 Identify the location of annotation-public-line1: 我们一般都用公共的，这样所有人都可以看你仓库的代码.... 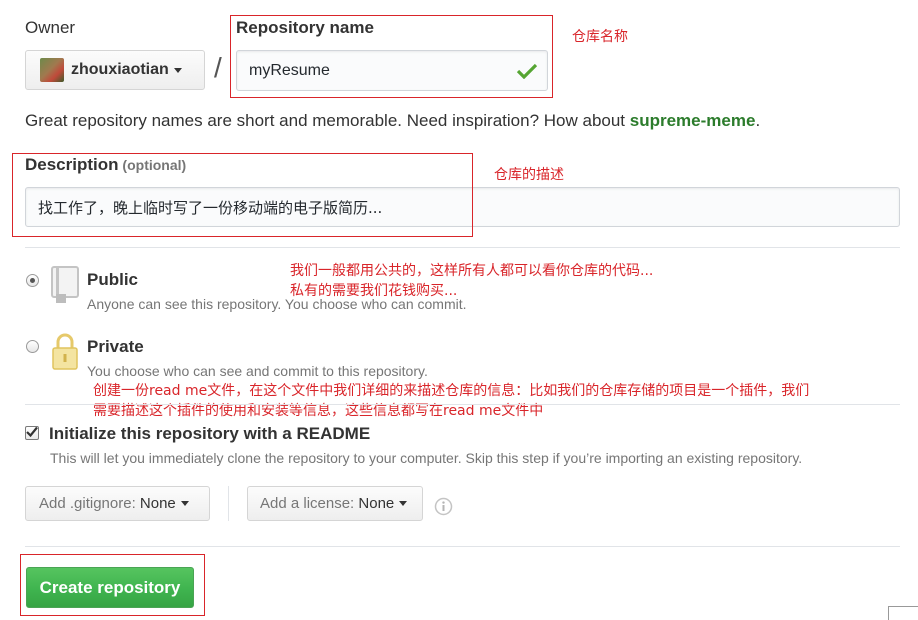
(472, 271).